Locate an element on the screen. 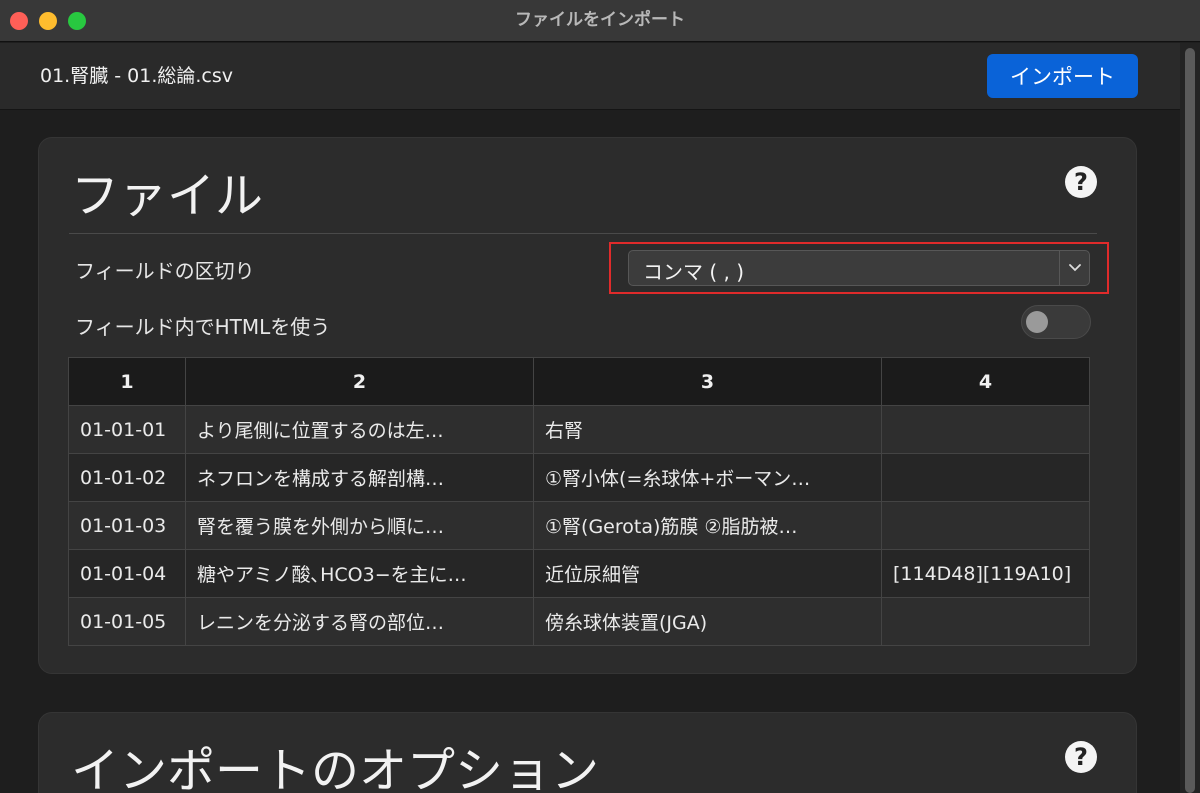 This screenshot has height=793, width=1200. column-header: 3 is located at coordinates (707, 381).